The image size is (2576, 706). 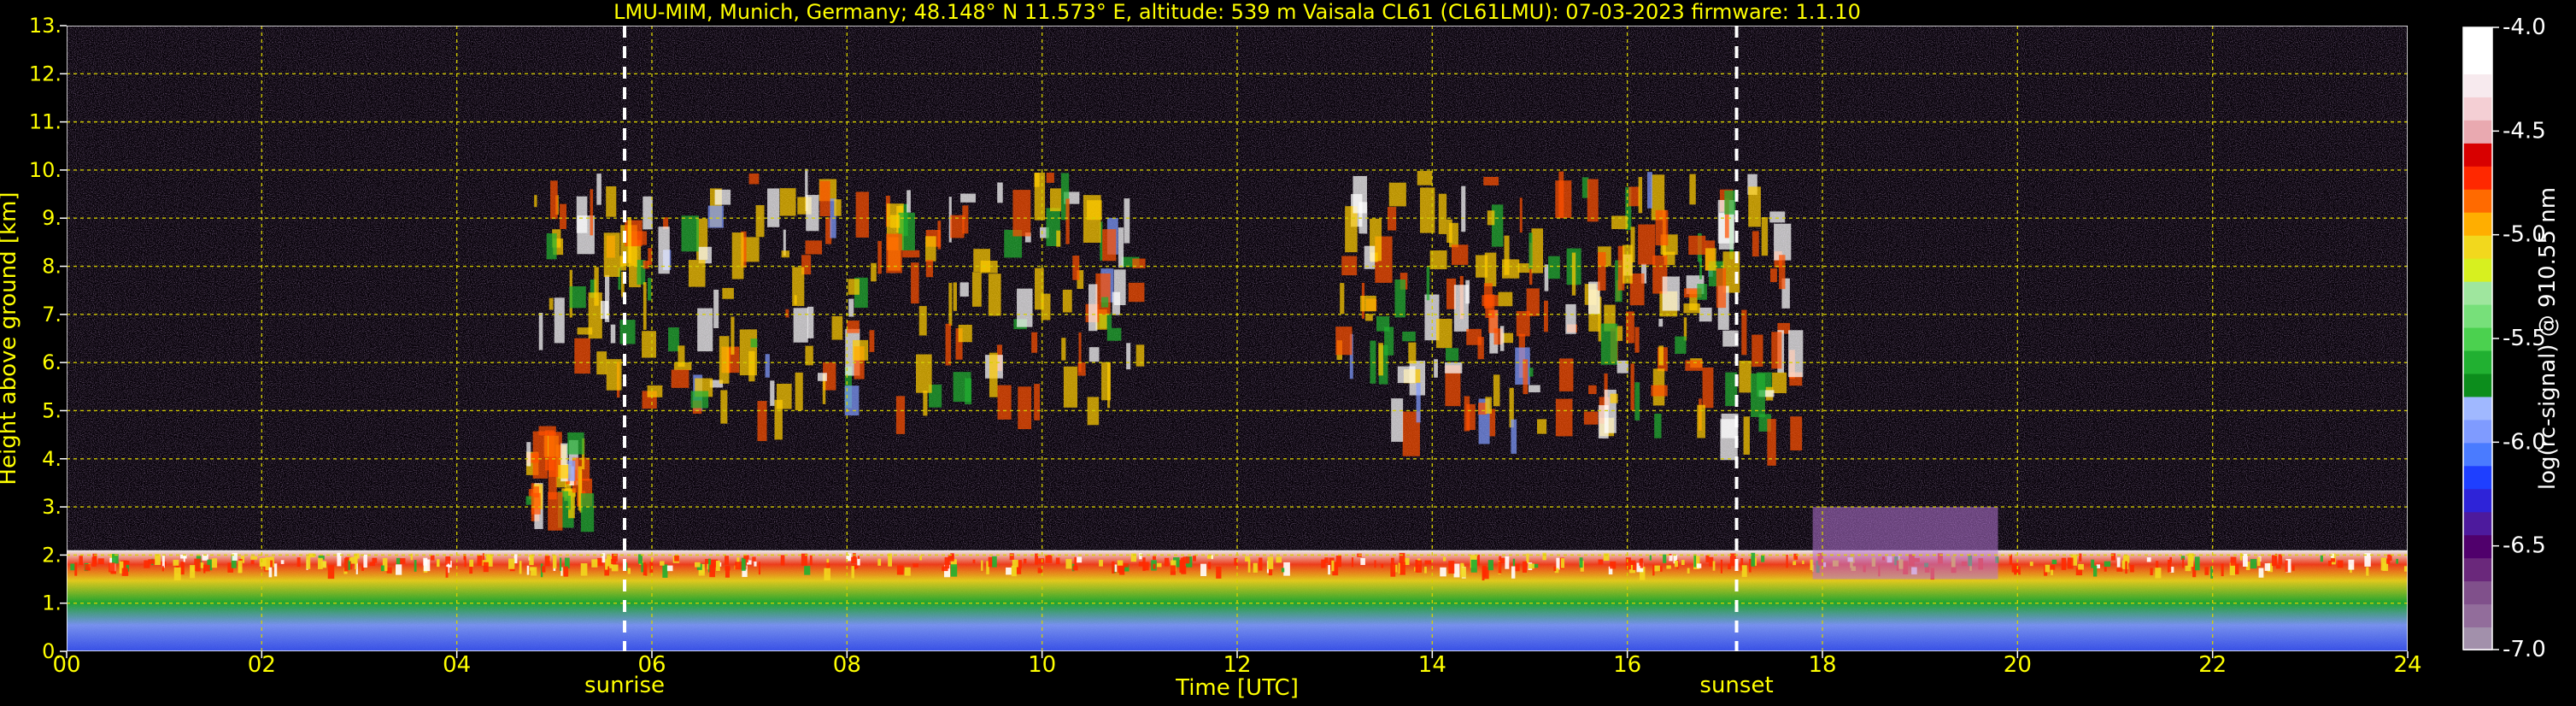 What do you see at coordinates (2018, 665) in the screenshot?
I see `x-tick-label: 20` at bounding box center [2018, 665].